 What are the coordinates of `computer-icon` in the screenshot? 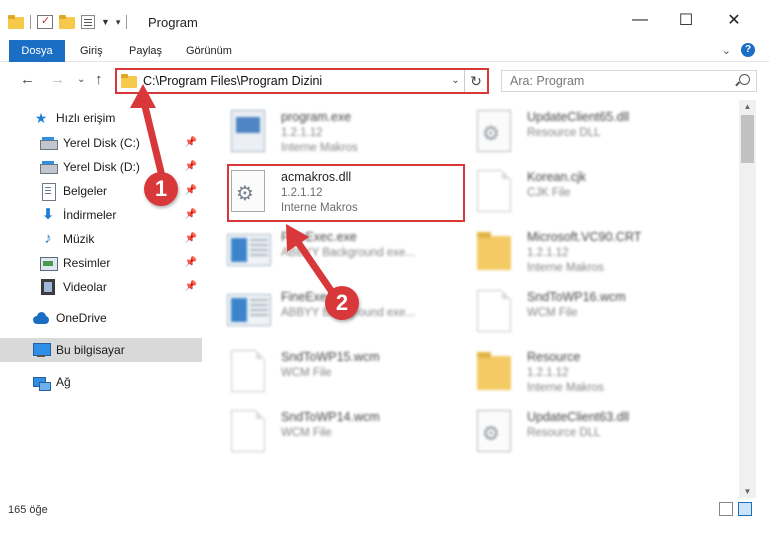 It's located at (42, 350).